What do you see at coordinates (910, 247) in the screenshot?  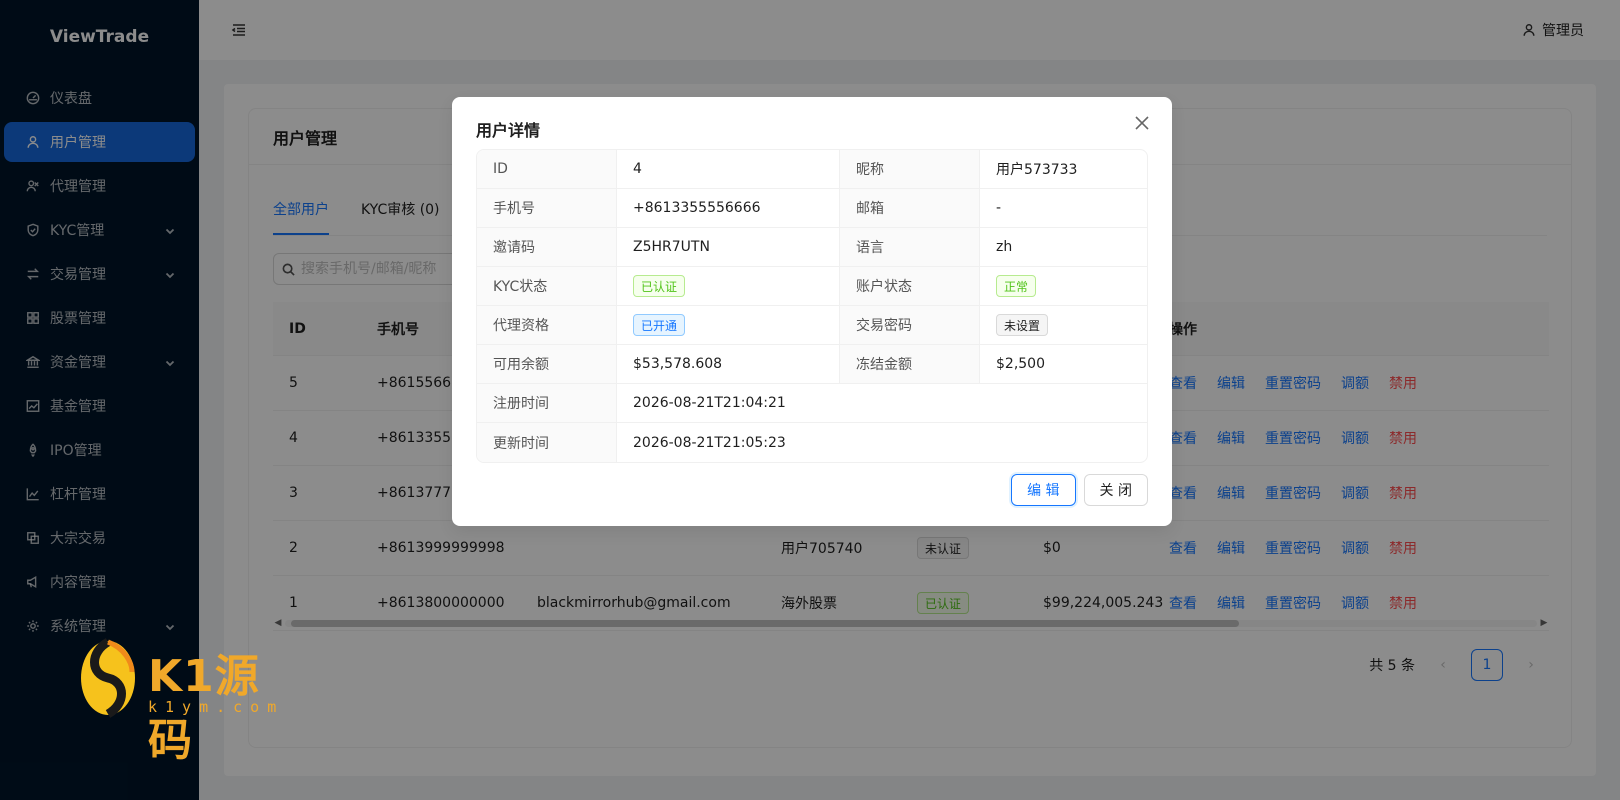 I see `detail-label-language: 语言` at bounding box center [910, 247].